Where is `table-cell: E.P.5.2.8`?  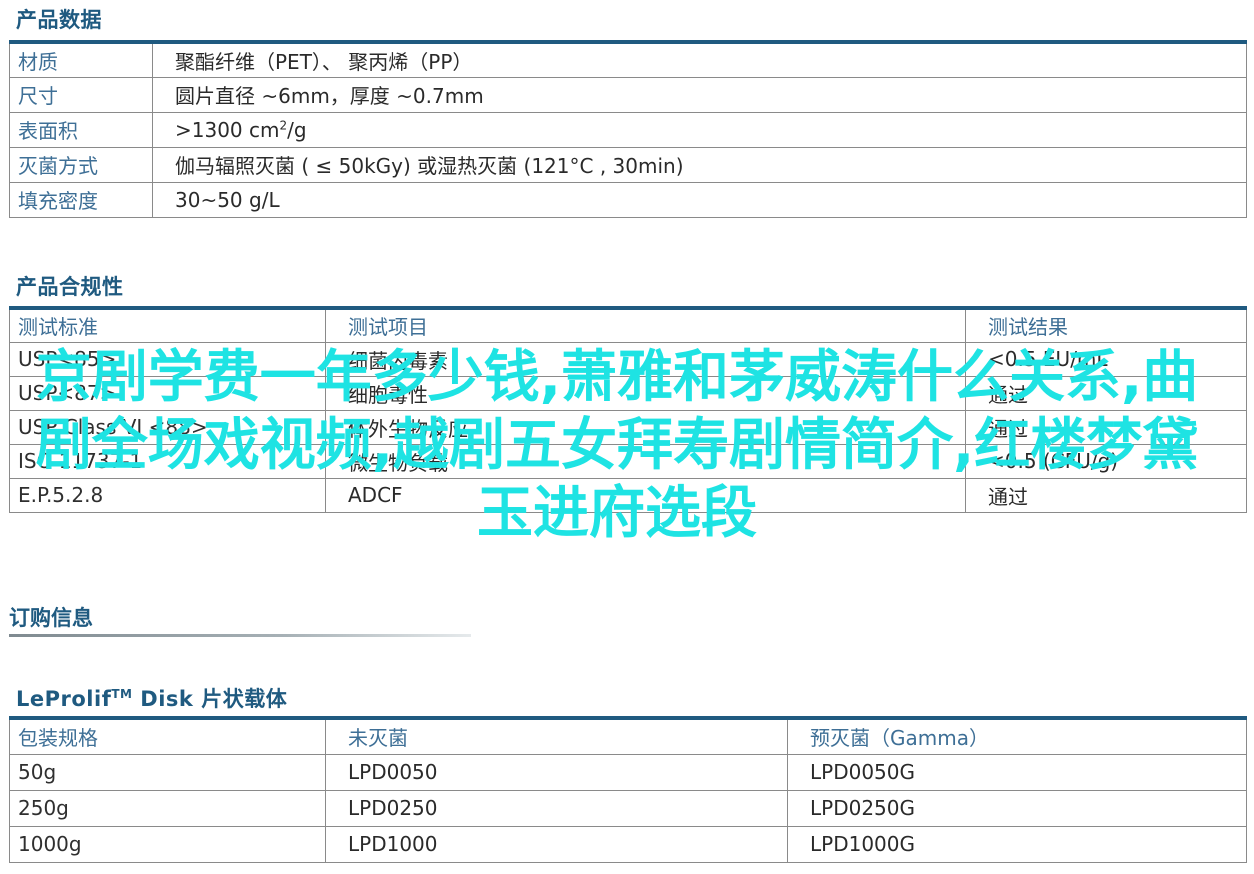
table-cell: E.P.5.2.8 is located at coordinates (167, 495).